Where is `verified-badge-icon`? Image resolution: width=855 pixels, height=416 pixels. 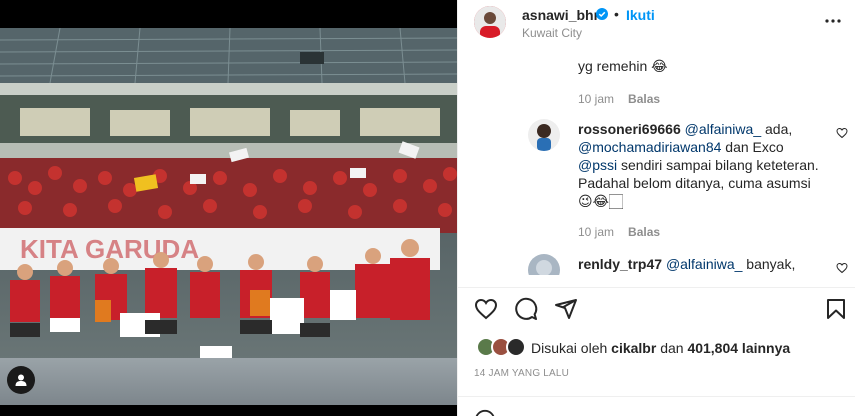 verified-badge-icon is located at coordinates (602, 14).